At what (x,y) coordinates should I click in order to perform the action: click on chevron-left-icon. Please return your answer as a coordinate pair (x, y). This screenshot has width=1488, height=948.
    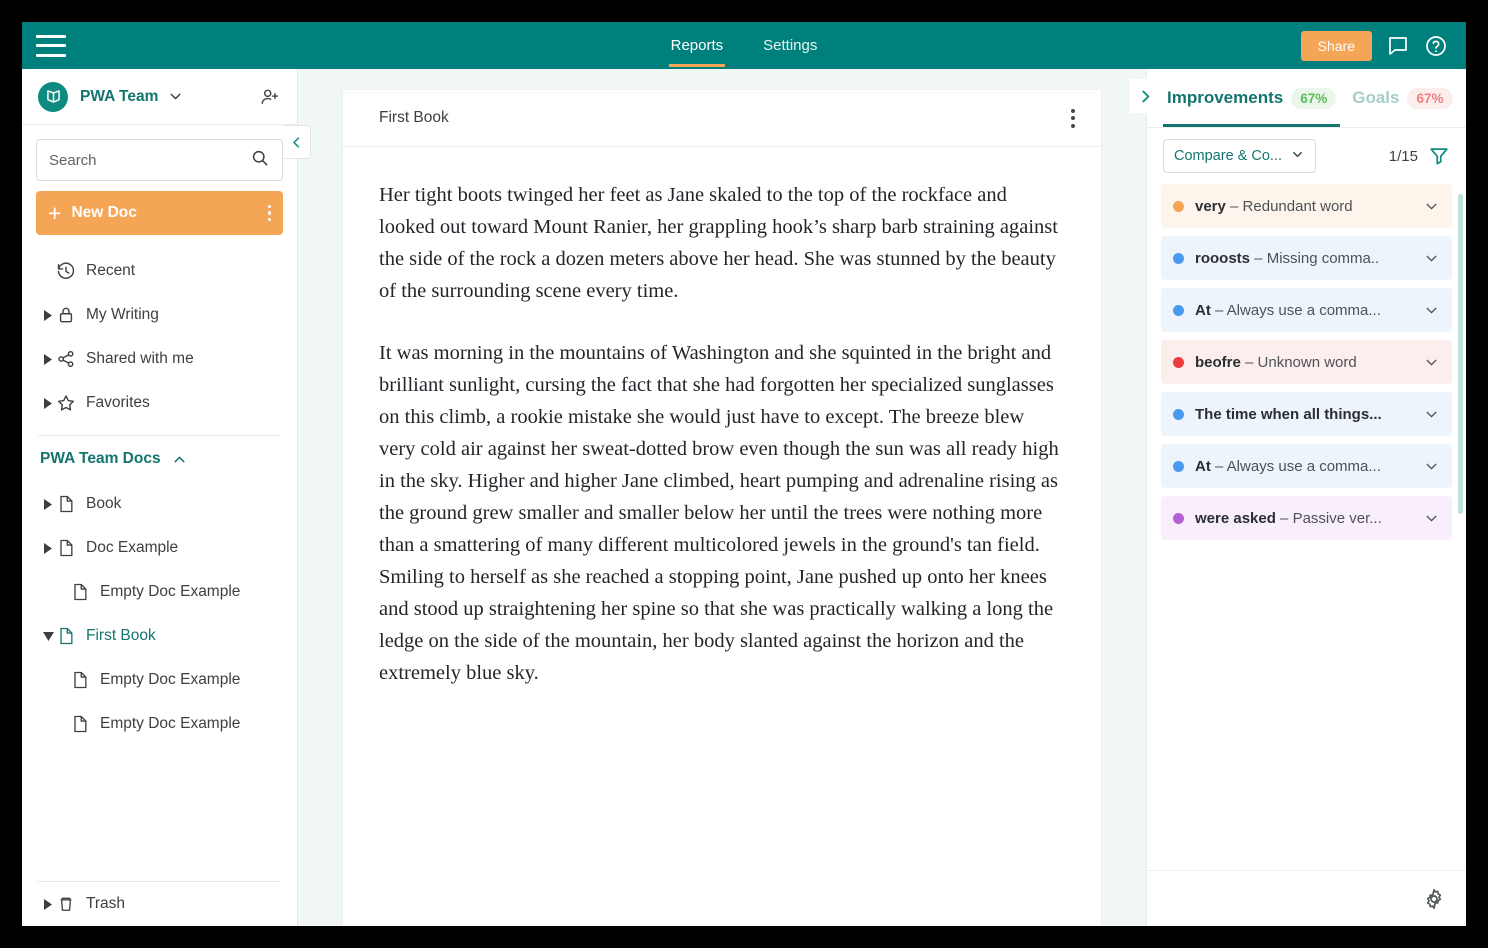
    Looking at the image, I should click on (297, 142).